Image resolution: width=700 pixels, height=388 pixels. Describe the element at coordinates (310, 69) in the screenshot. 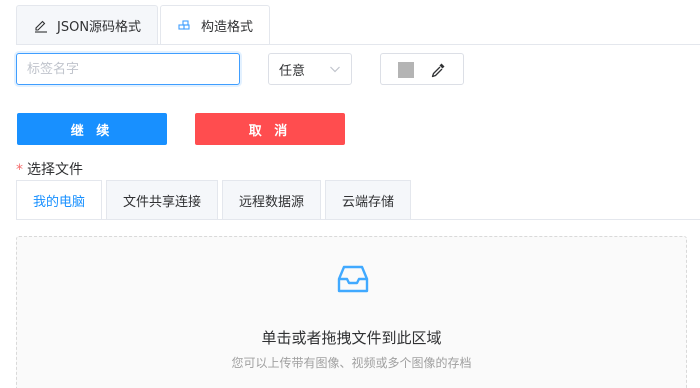

I see `attribute-type-select: 任意` at that location.